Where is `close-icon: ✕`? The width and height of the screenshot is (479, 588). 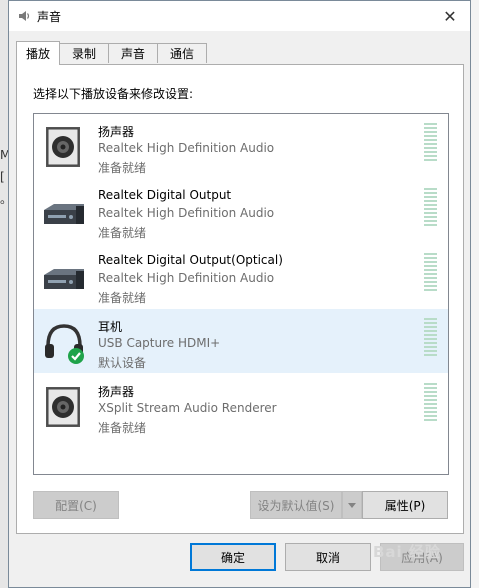 close-icon: ✕ is located at coordinates (450, 16).